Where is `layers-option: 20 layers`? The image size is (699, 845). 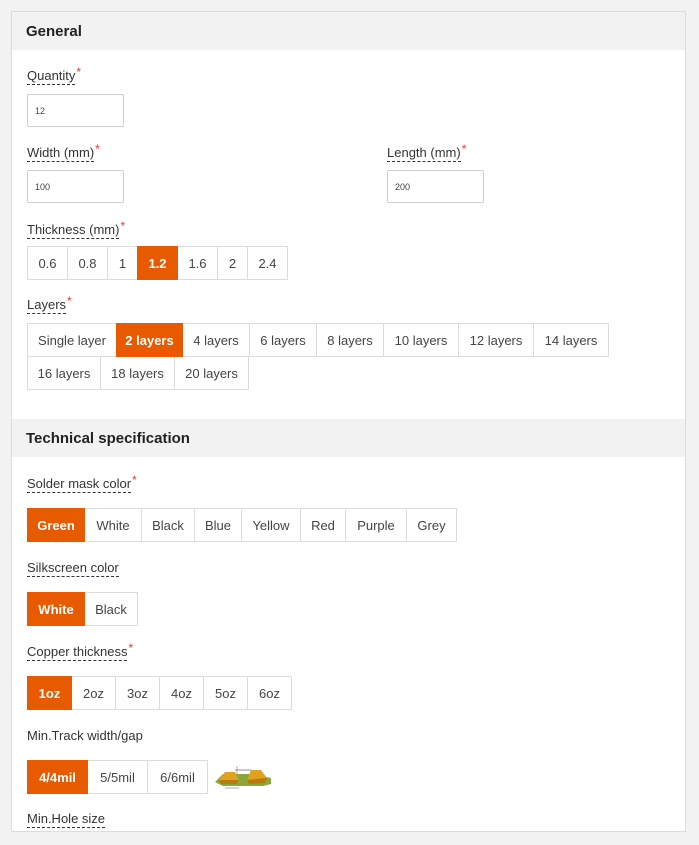 layers-option: 20 layers is located at coordinates (211, 373).